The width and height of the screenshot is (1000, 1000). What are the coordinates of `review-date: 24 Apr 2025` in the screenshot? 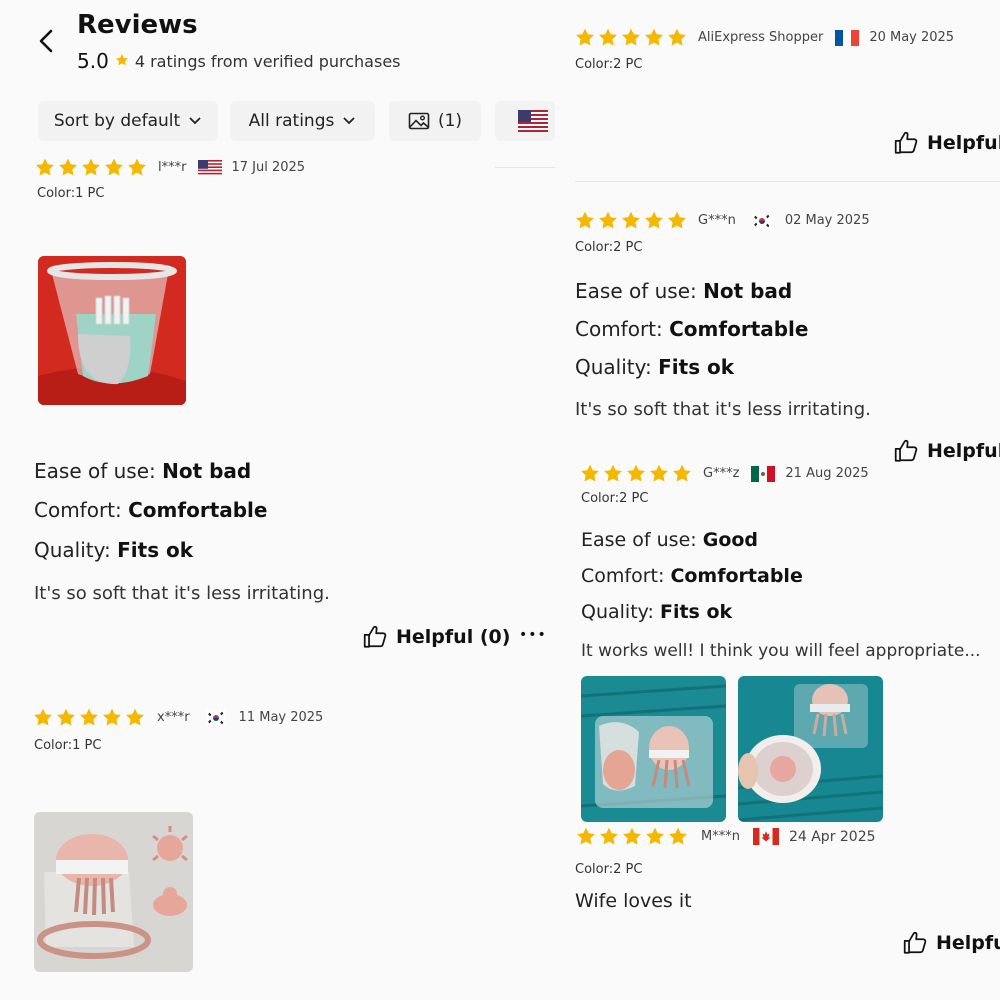 It's located at (832, 836).